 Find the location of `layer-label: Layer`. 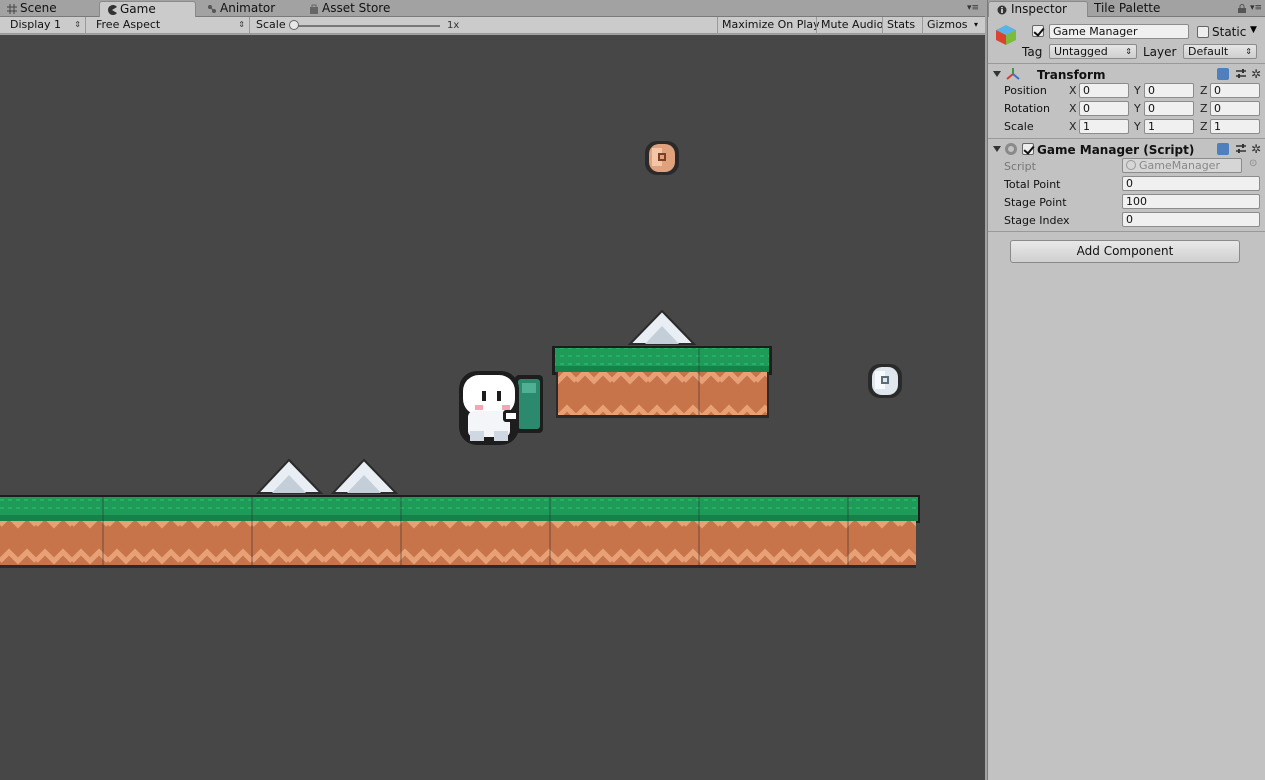

layer-label: Layer is located at coordinates (1160, 52).